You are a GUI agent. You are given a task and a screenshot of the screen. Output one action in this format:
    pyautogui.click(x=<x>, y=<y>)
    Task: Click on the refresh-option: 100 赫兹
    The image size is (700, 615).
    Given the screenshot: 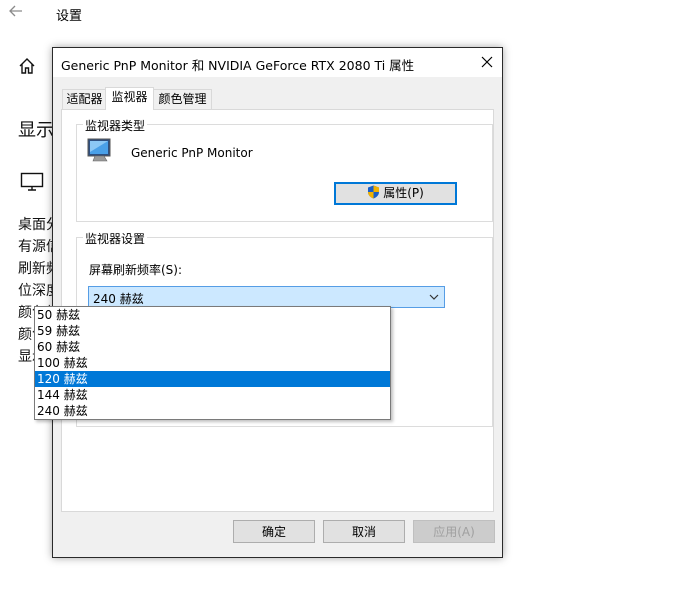 What is the action you would take?
    pyautogui.click(x=212, y=363)
    